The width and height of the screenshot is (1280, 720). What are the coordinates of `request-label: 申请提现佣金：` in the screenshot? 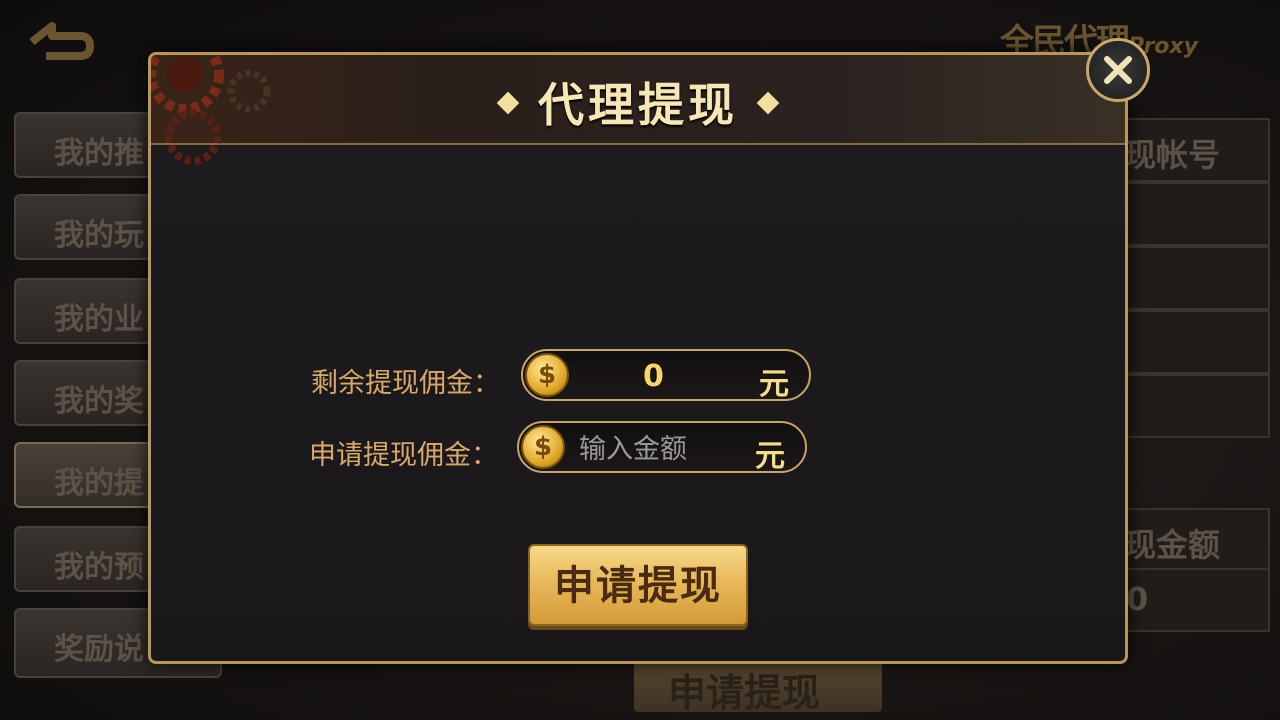 It's located at (403, 455).